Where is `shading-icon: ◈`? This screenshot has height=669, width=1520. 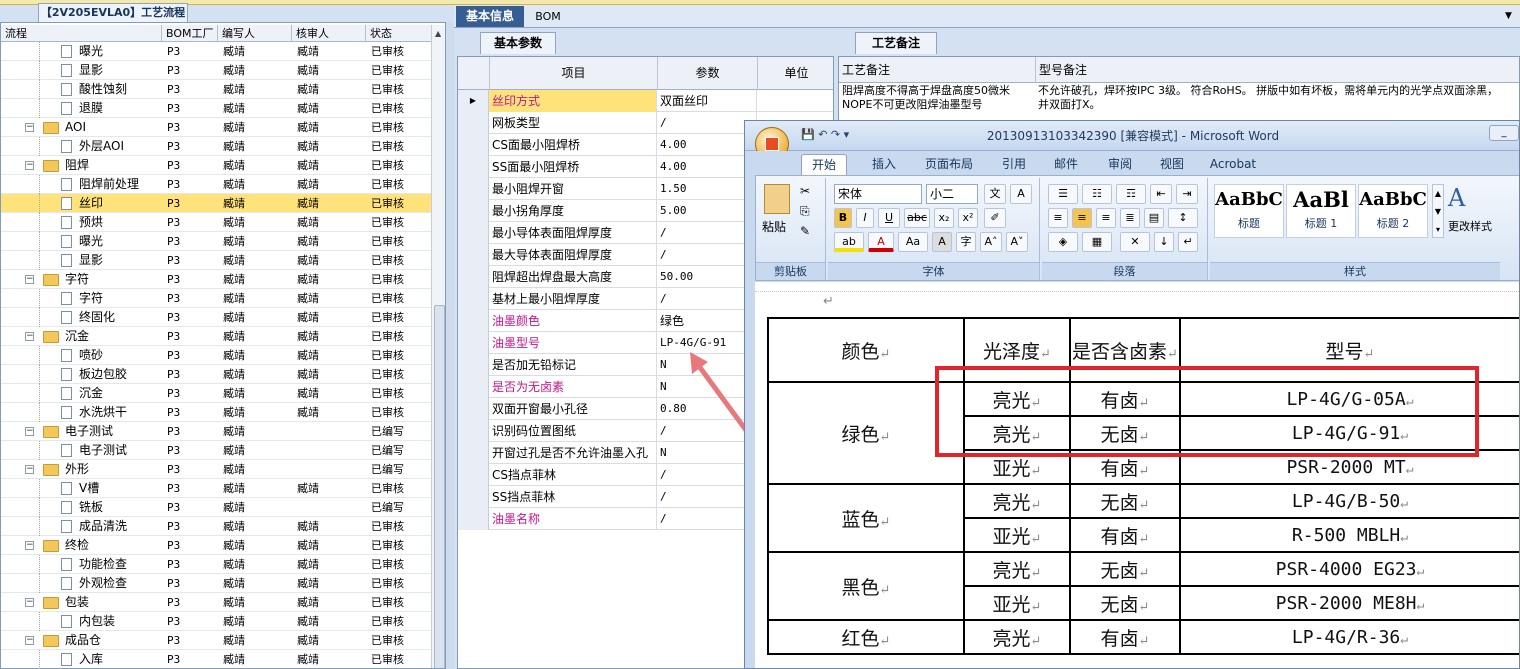
shading-icon: ◈ is located at coordinates (1063, 242).